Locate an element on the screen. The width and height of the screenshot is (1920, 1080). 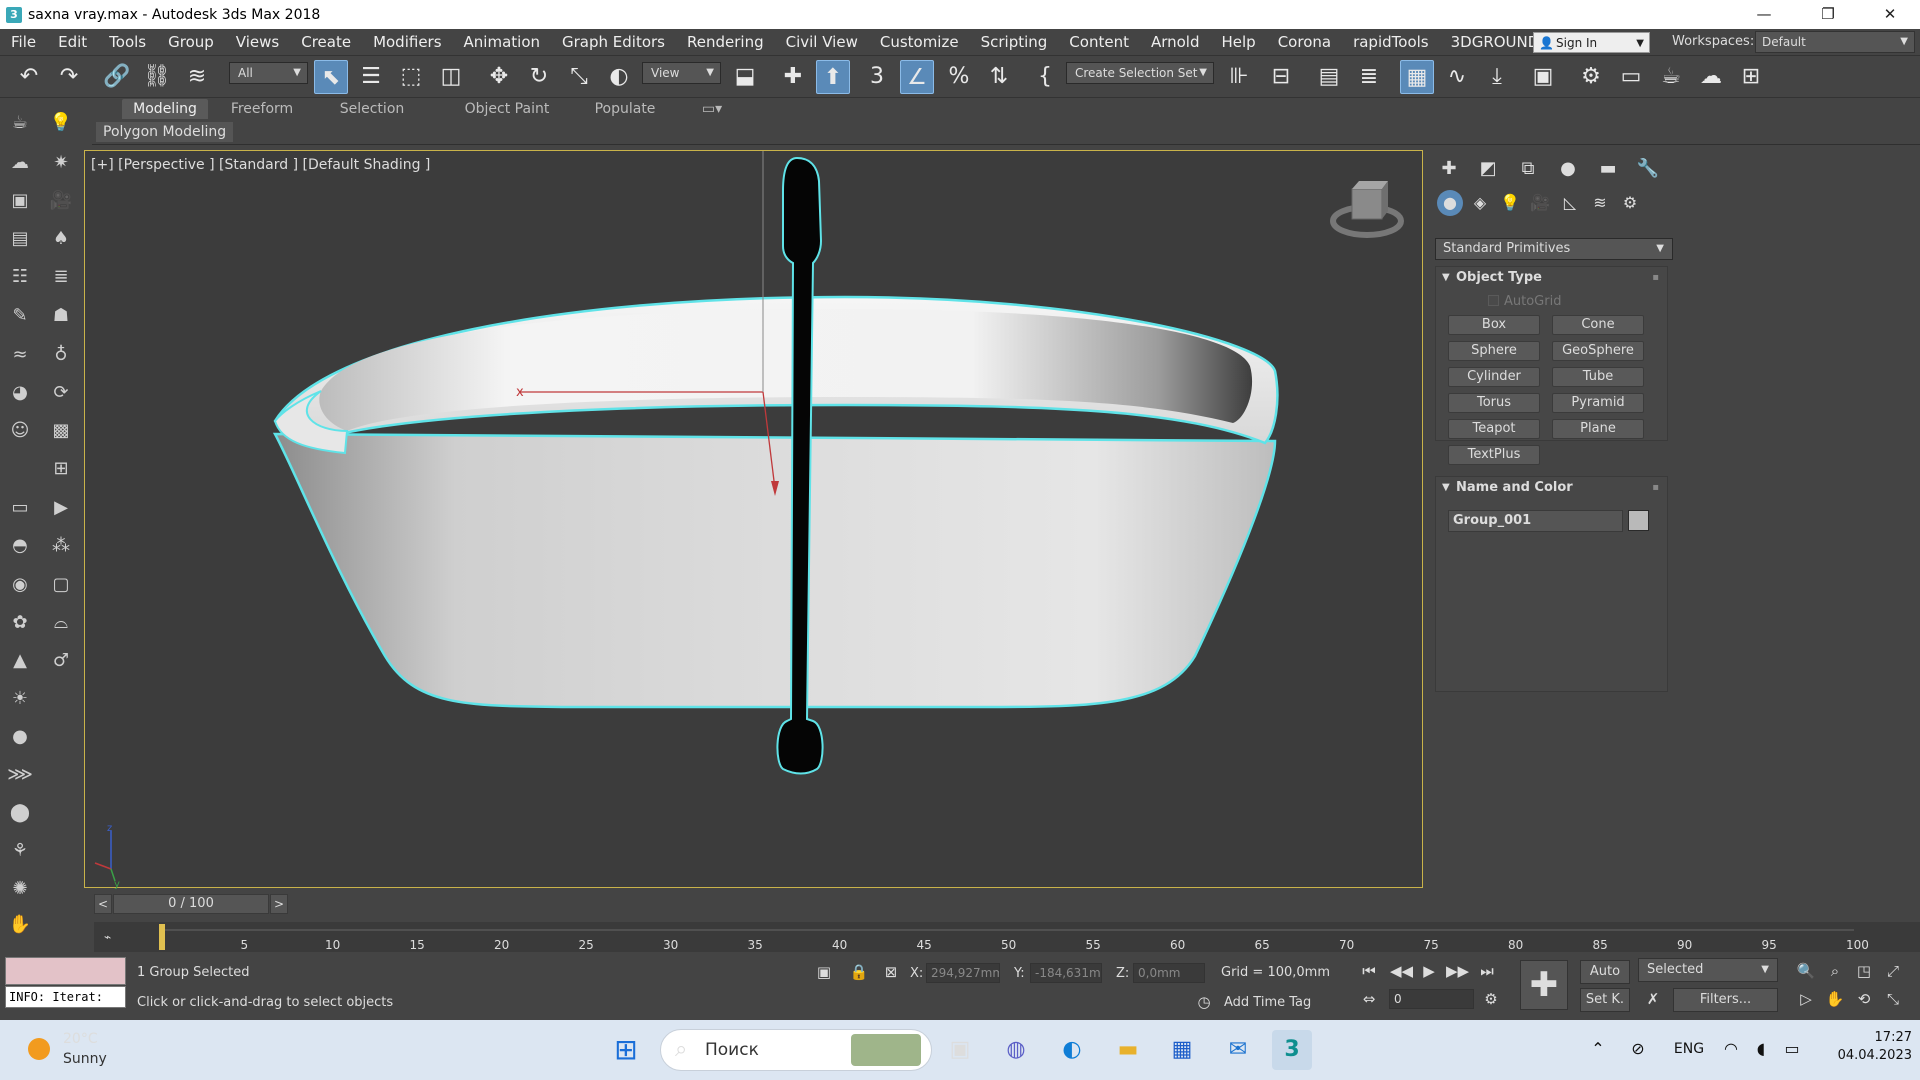
settings-sphere-icon: ✺ is located at coordinates (20, 889).